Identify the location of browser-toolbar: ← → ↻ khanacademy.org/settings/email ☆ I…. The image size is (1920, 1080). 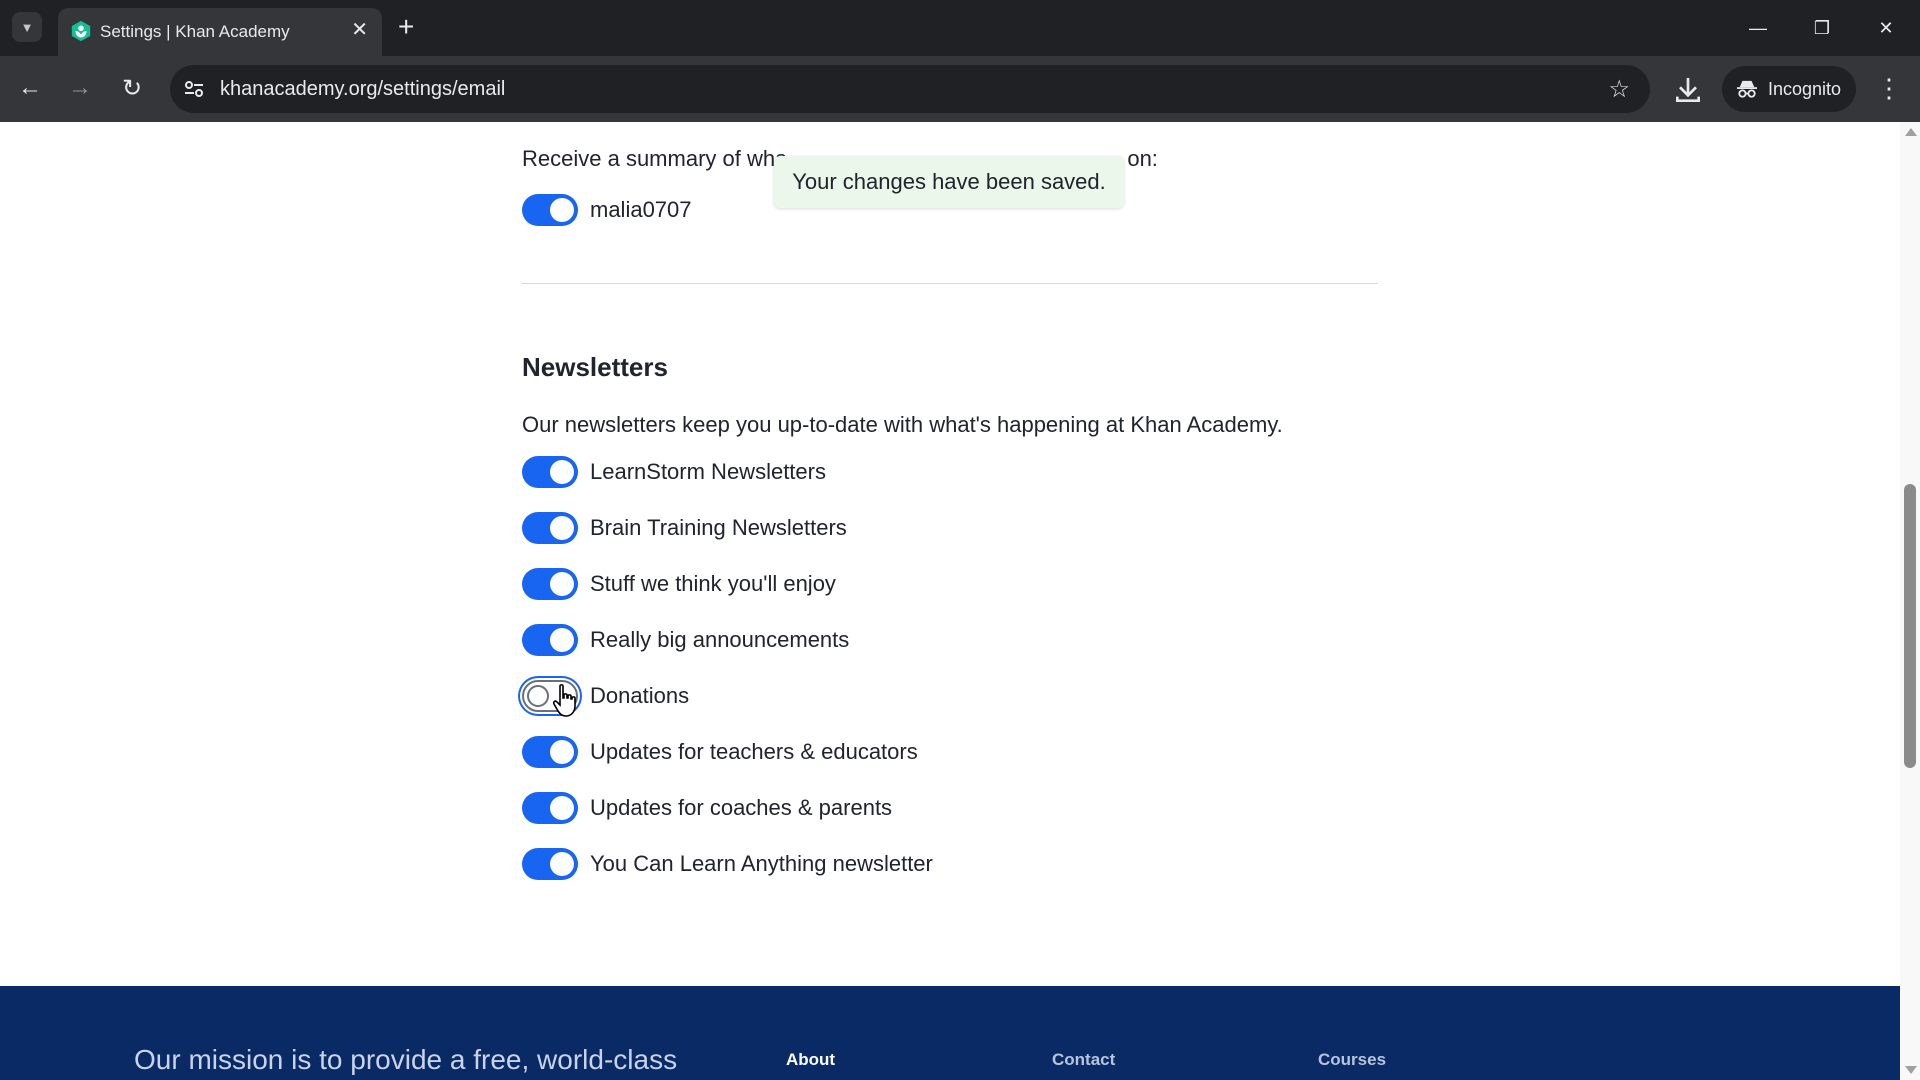
(960, 89).